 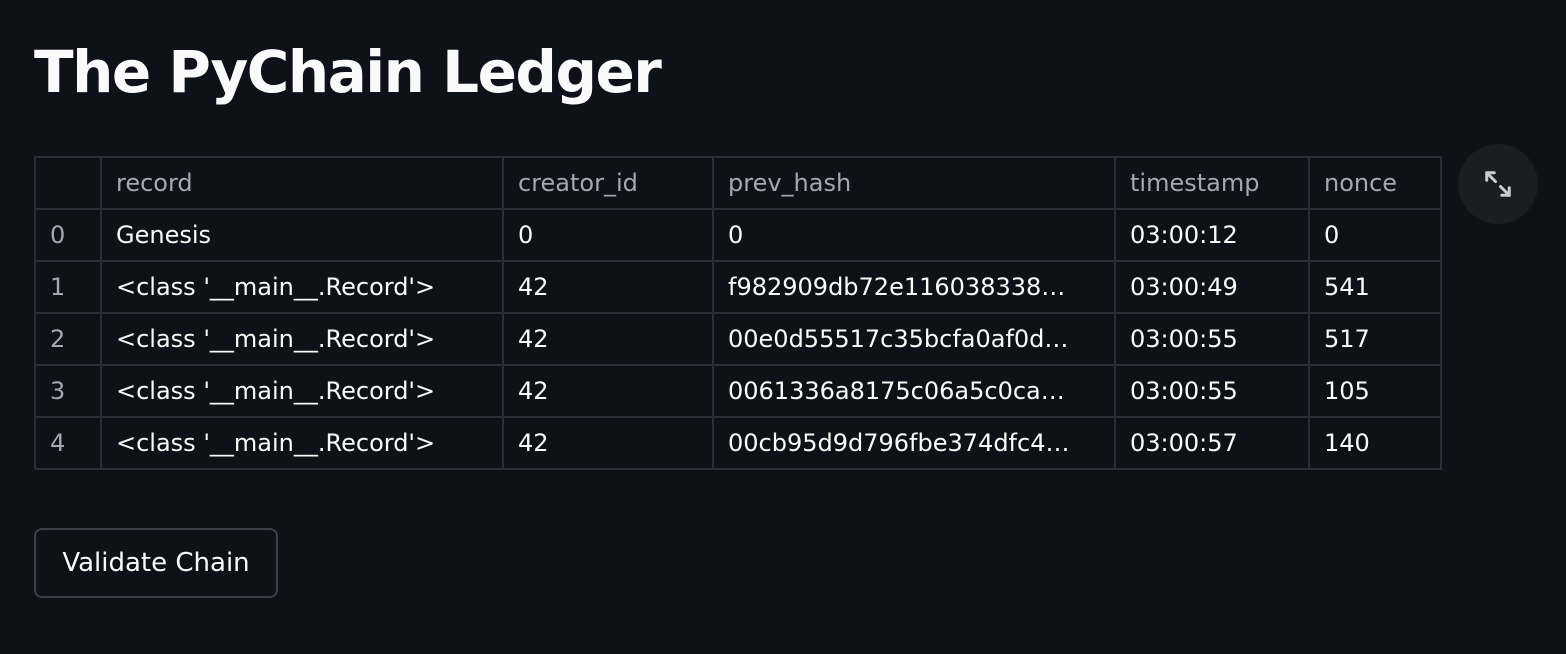 I want to click on row-index: 0, so click(x=68, y=235).